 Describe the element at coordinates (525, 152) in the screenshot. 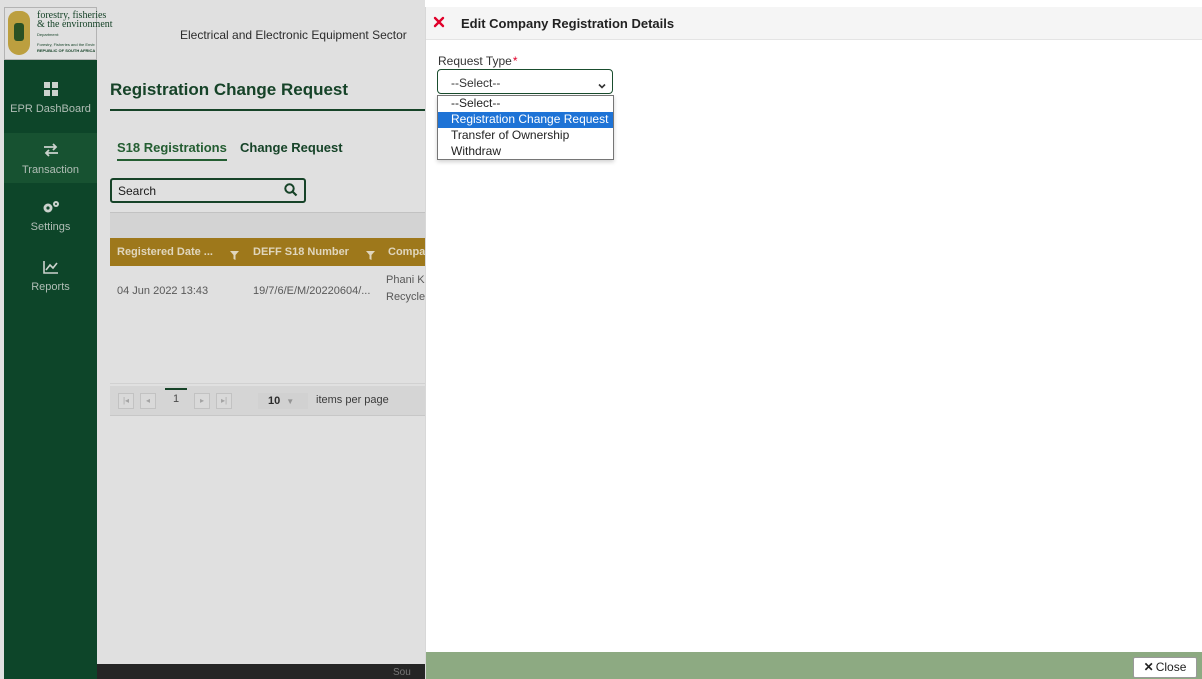

I see `option-withdraw: Withdraw` at that location.